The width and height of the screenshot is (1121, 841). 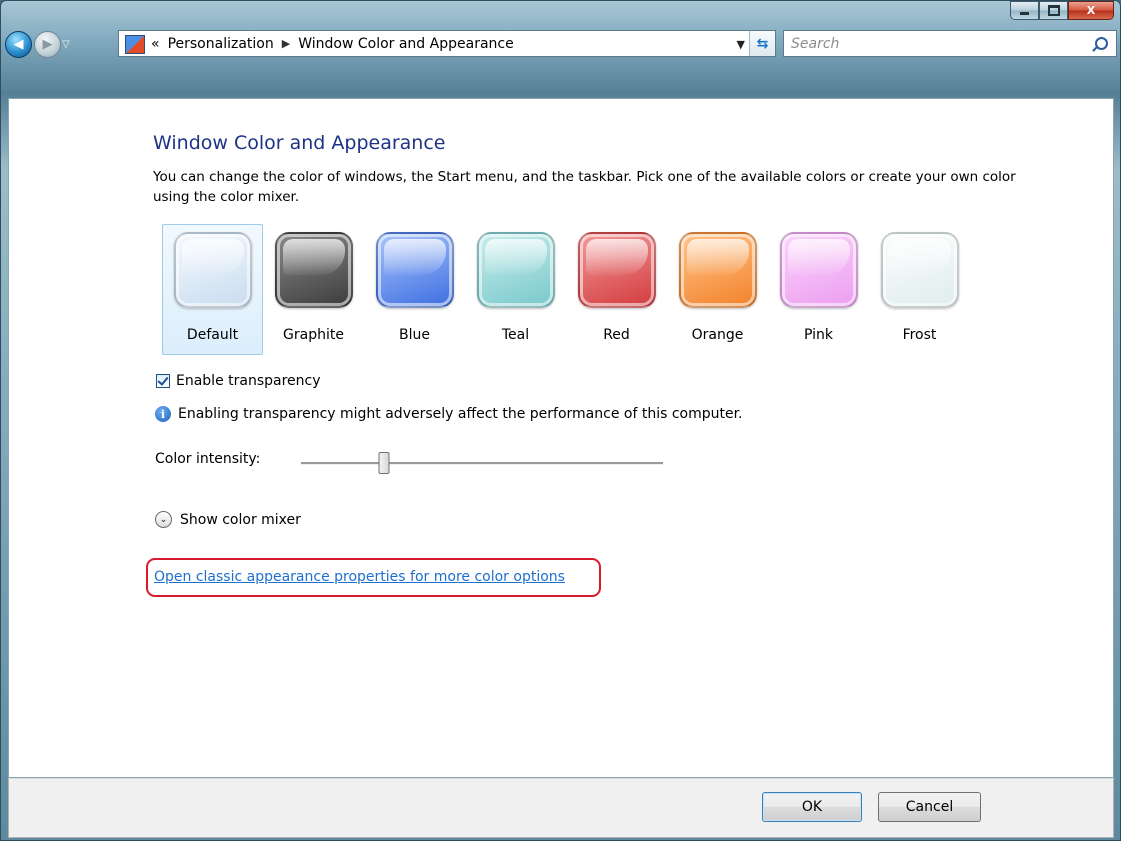 I want to click on show-color-mixer-label: Show color mixer, so click(x=240, y=520).